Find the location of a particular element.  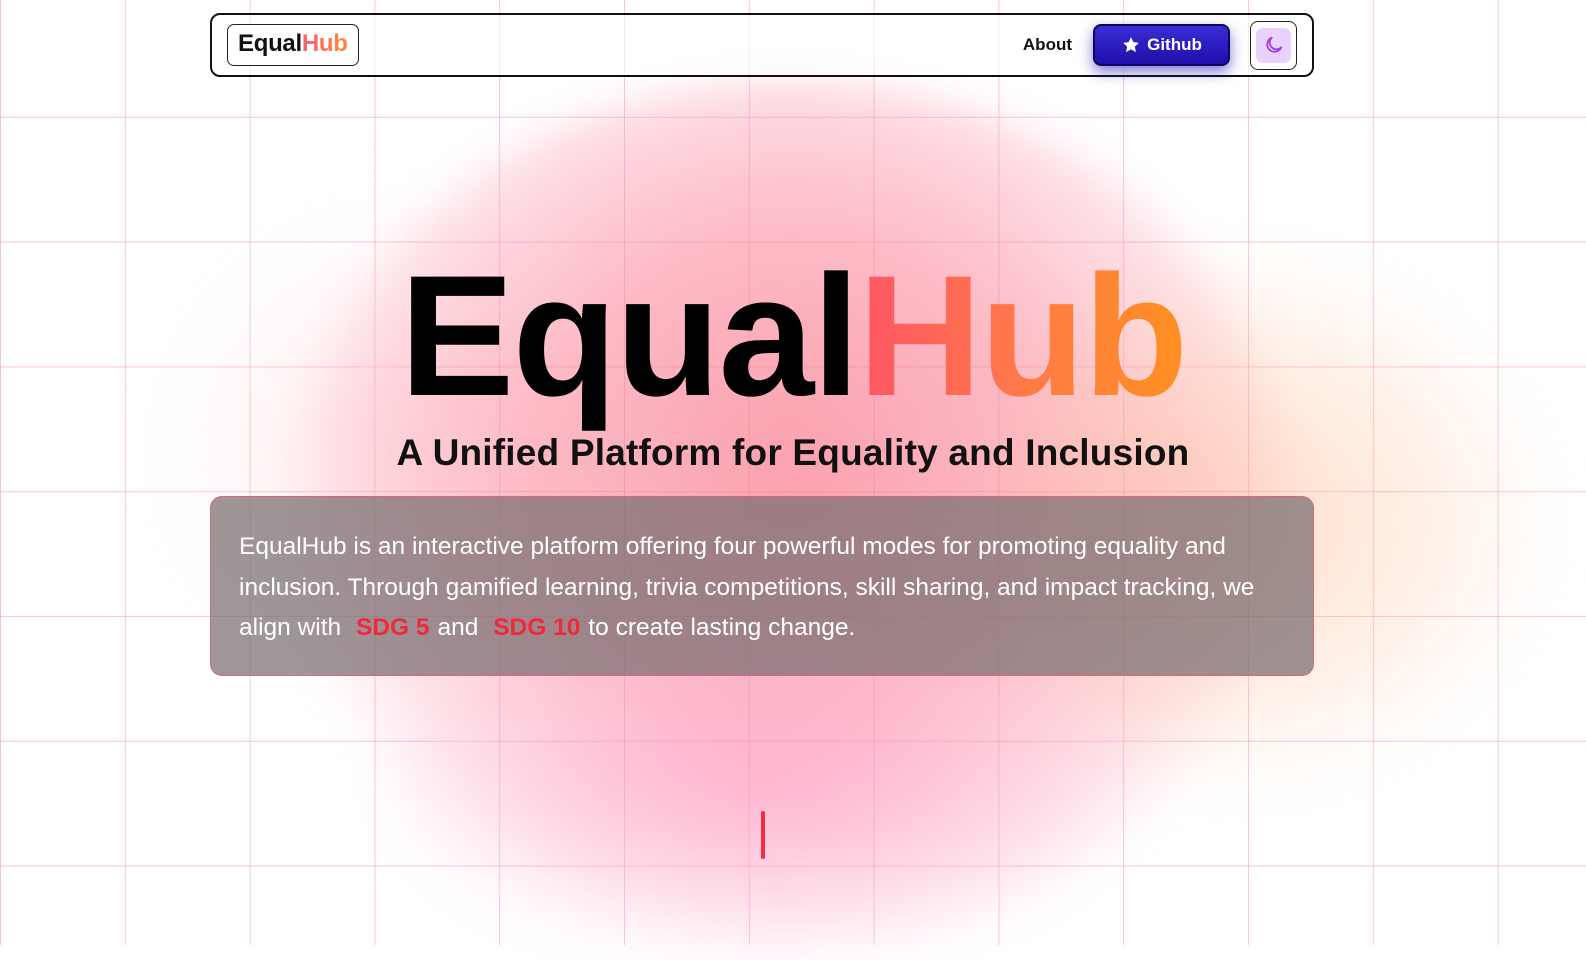

sdg-5-highlight: SDG 5 is located at coordinates (392, 627).